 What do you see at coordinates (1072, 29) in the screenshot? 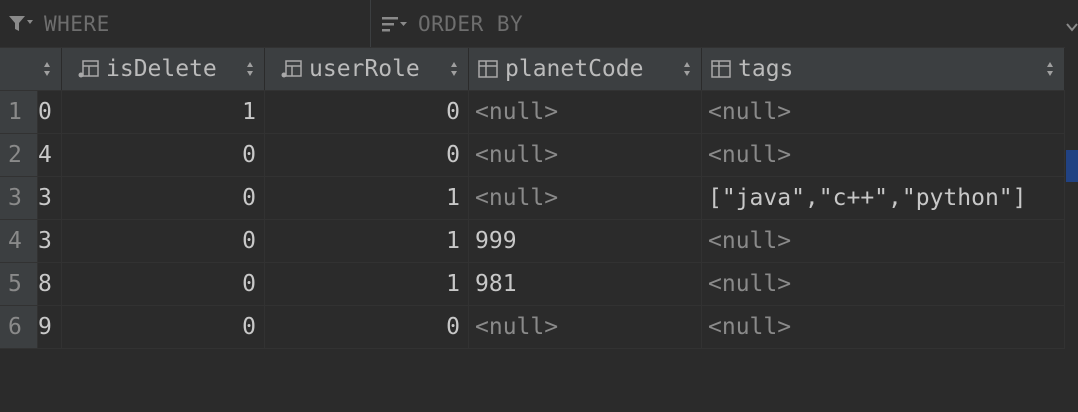
I see `chevron-down-icon` at bounding box center [1072, 29].